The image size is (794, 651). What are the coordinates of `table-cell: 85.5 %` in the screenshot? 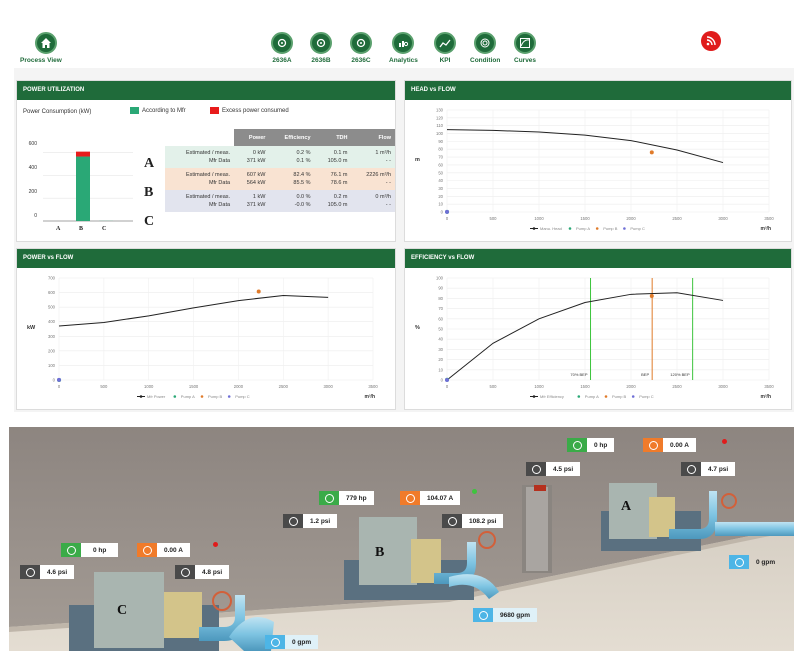 It's located at (292, 184).